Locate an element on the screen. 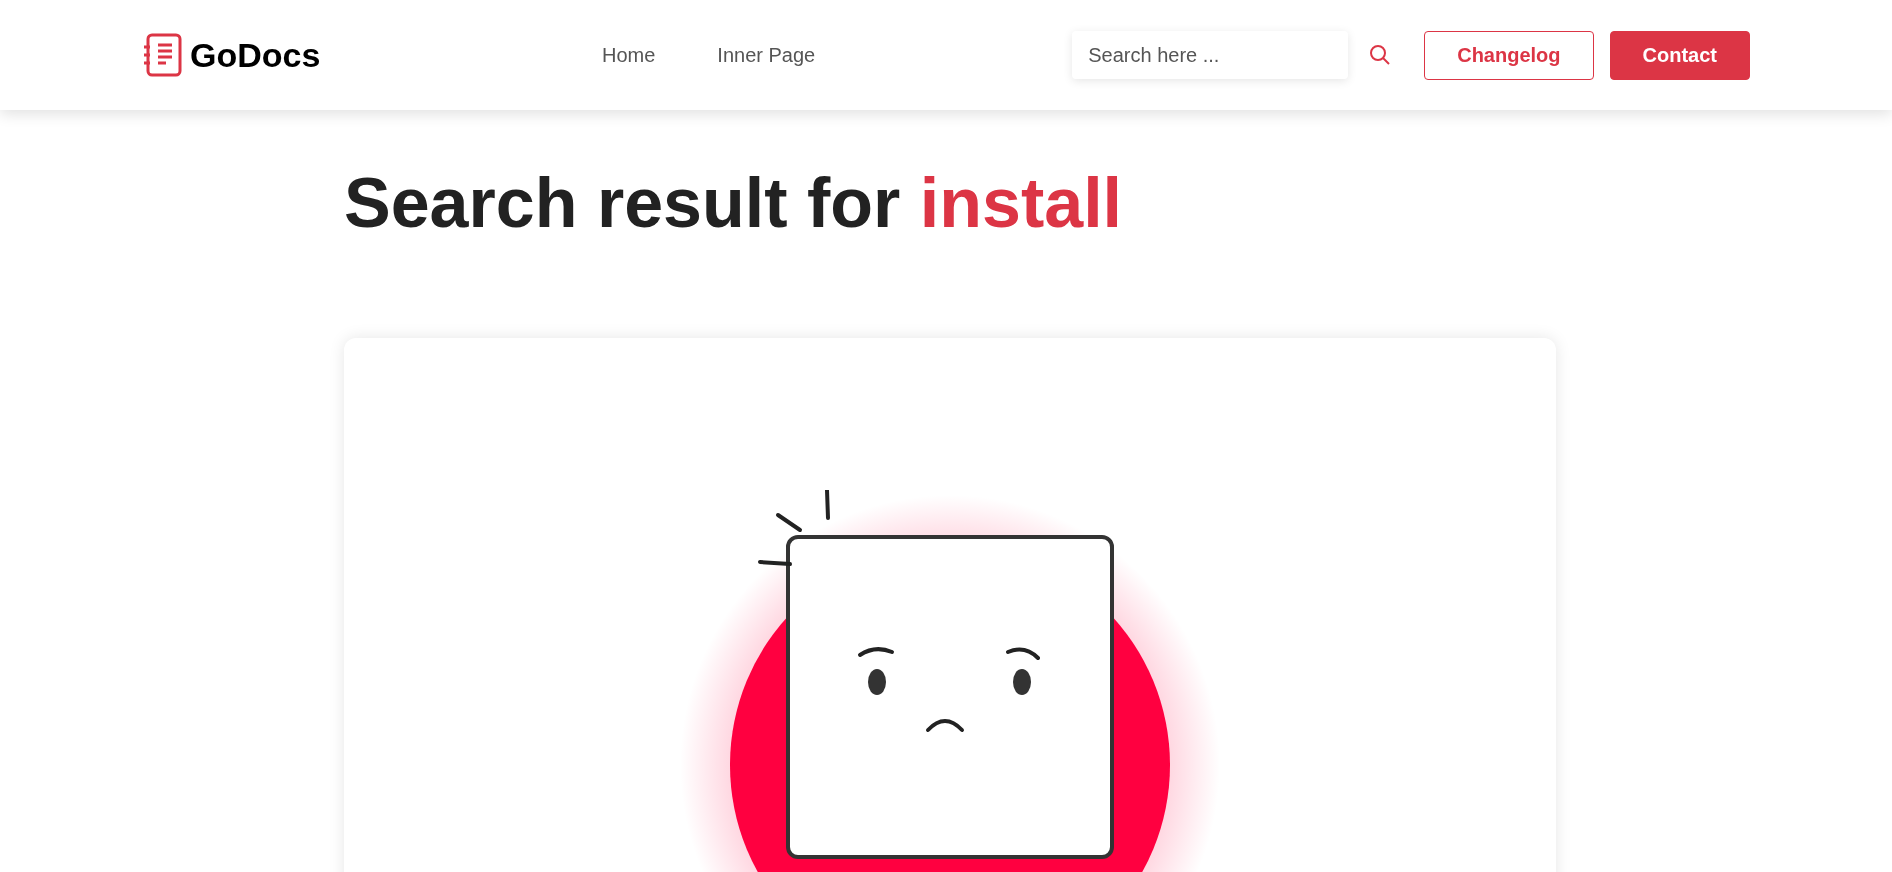 This screenshot has height=872, width=1892. page-heading: Search result for install is located at coordinates (734, 203).